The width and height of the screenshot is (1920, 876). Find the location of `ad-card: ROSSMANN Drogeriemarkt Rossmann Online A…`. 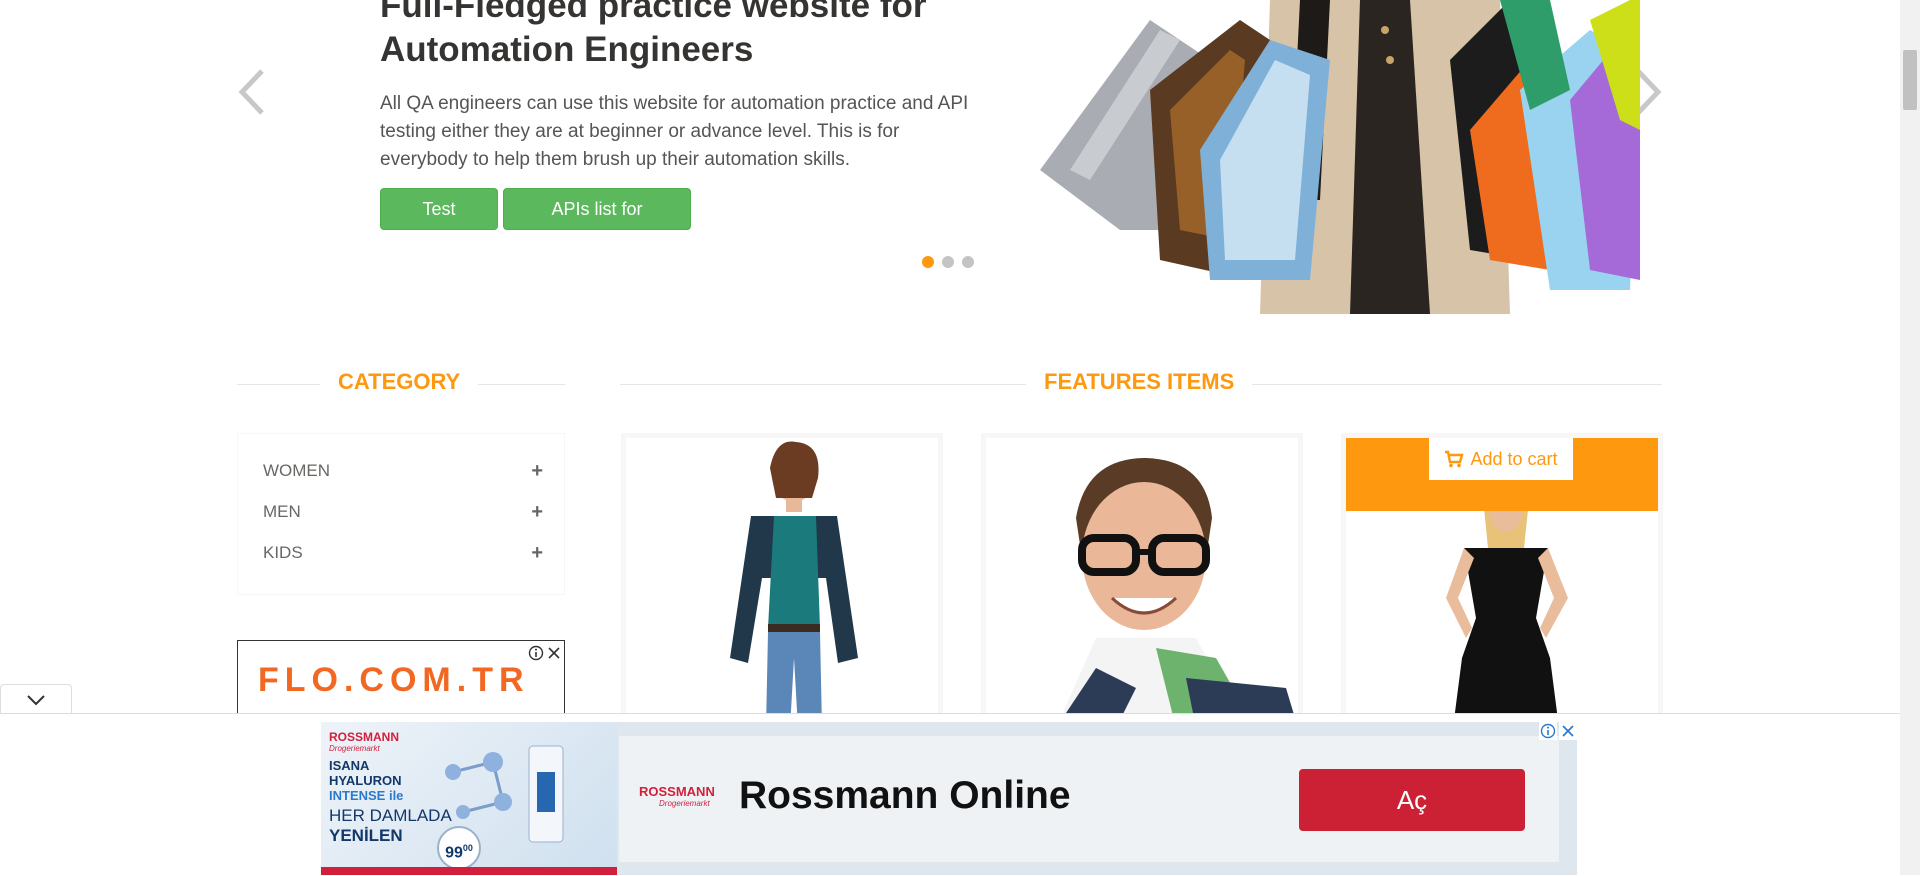

ad-card: ROSSMANN Drogeriemarkt Rossmann Online A… is located at coordinates (1089, 799).